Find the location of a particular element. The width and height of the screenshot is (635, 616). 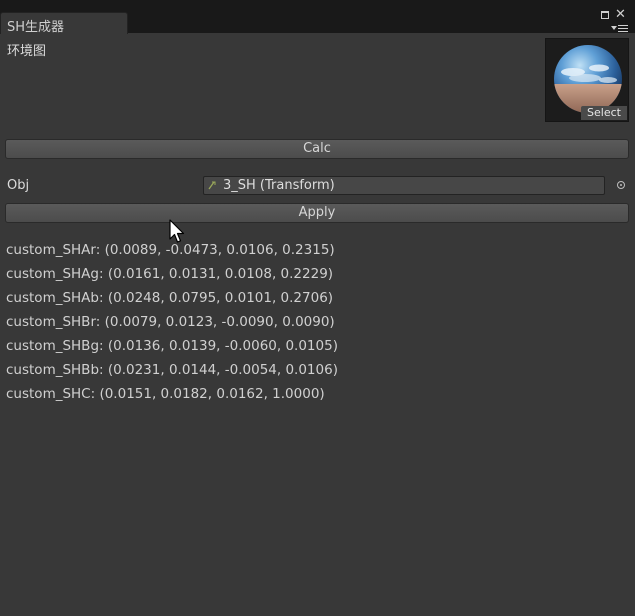

cubemap-preview is located at coordinates (588, 79).